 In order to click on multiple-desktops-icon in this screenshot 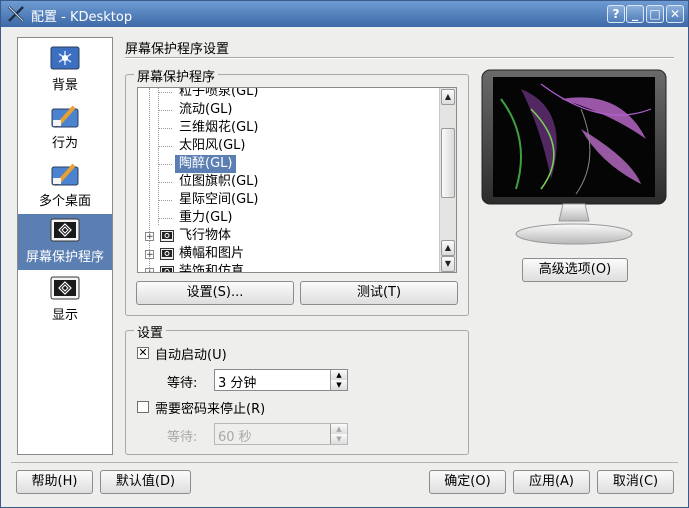, I will do `click(65, 174)`.